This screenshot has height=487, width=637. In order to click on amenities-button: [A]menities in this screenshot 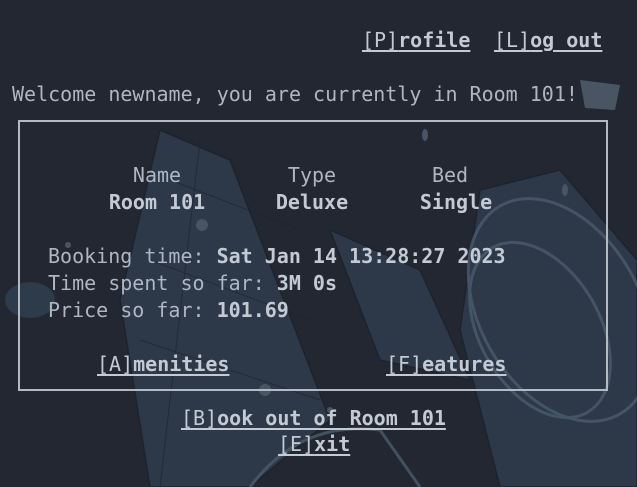, I will do `click(163, 364)`.